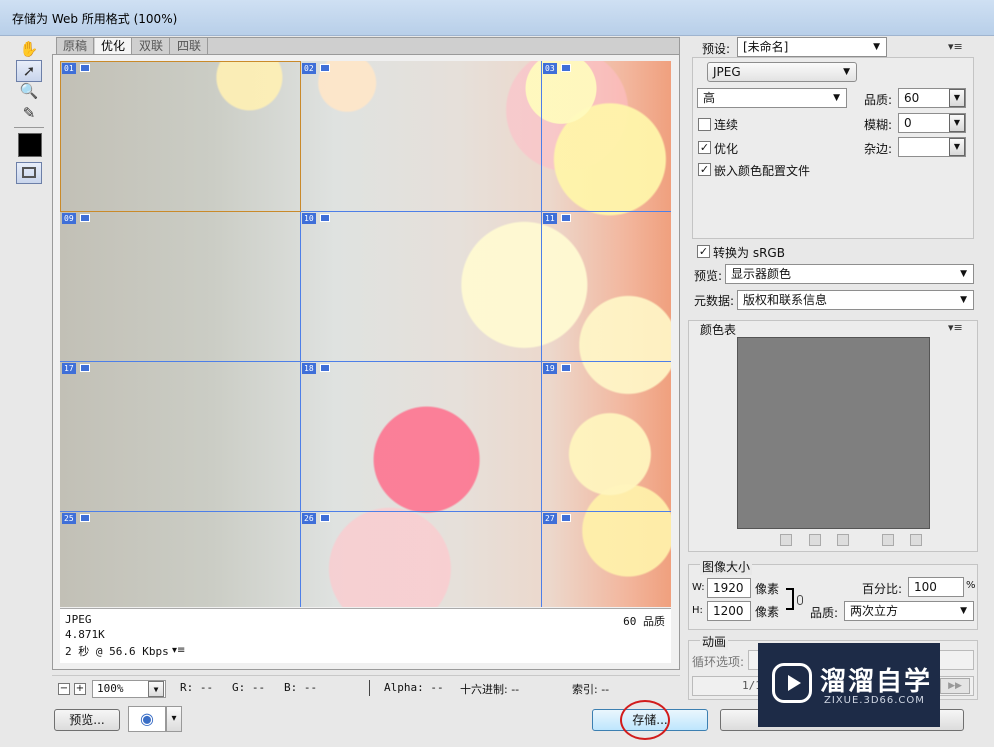 The image size is (994, 747). What do you see at coordinates (178, 650) in the screenshot?
I see `info-menu-icon: ▾≡` at bounding box center [178, 650].